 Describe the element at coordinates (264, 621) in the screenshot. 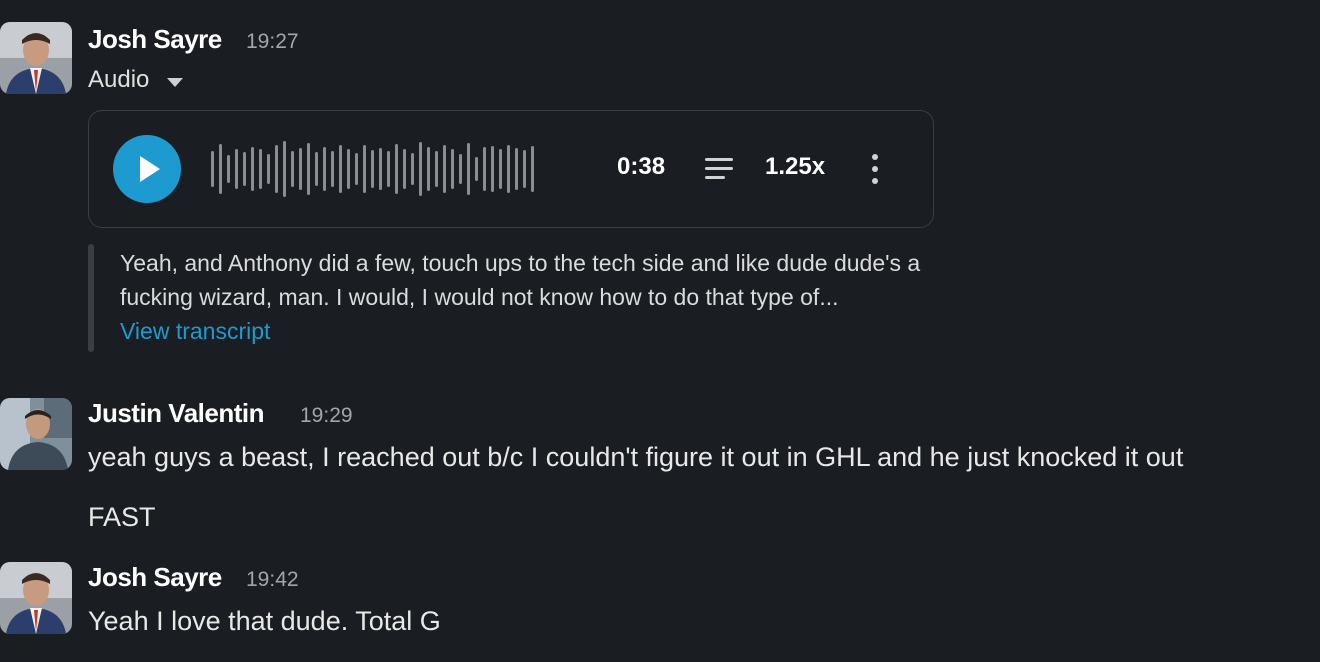

I see `message-text-line: Yeah I love that dude. Total G` at that location.